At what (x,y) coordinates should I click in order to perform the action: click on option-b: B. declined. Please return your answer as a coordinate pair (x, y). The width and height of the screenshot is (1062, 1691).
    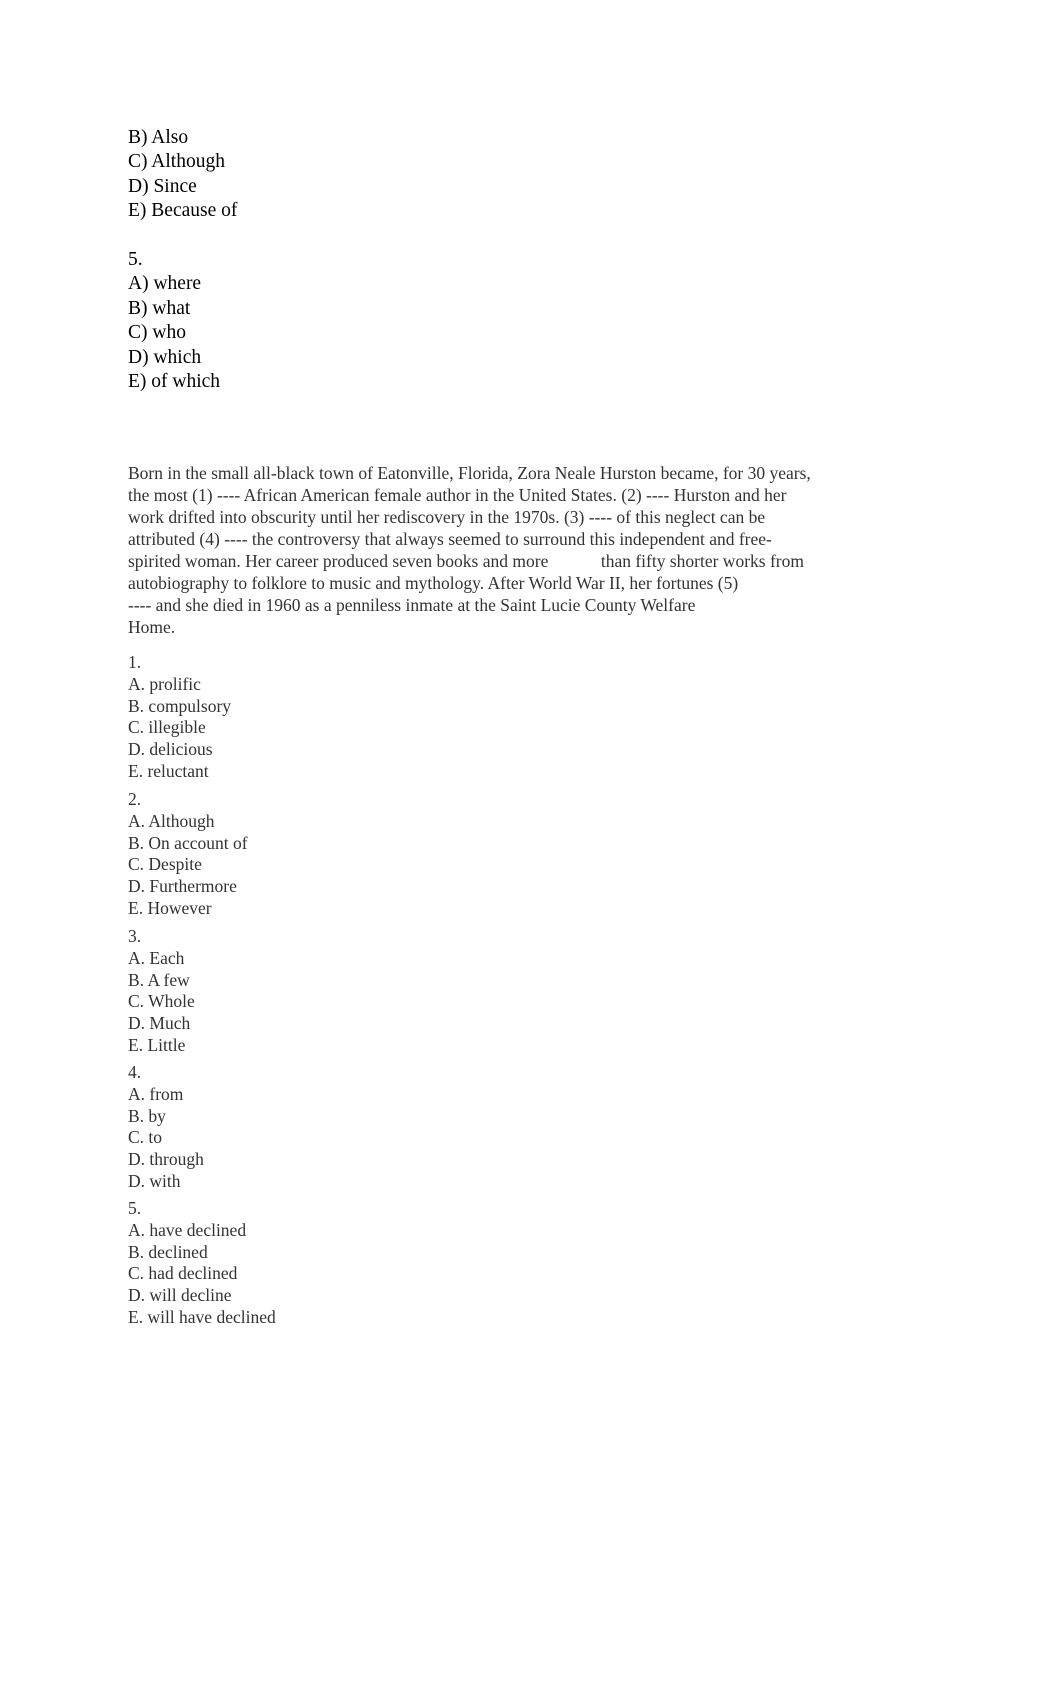
    Looking at the image, I should click on (168, 1251).